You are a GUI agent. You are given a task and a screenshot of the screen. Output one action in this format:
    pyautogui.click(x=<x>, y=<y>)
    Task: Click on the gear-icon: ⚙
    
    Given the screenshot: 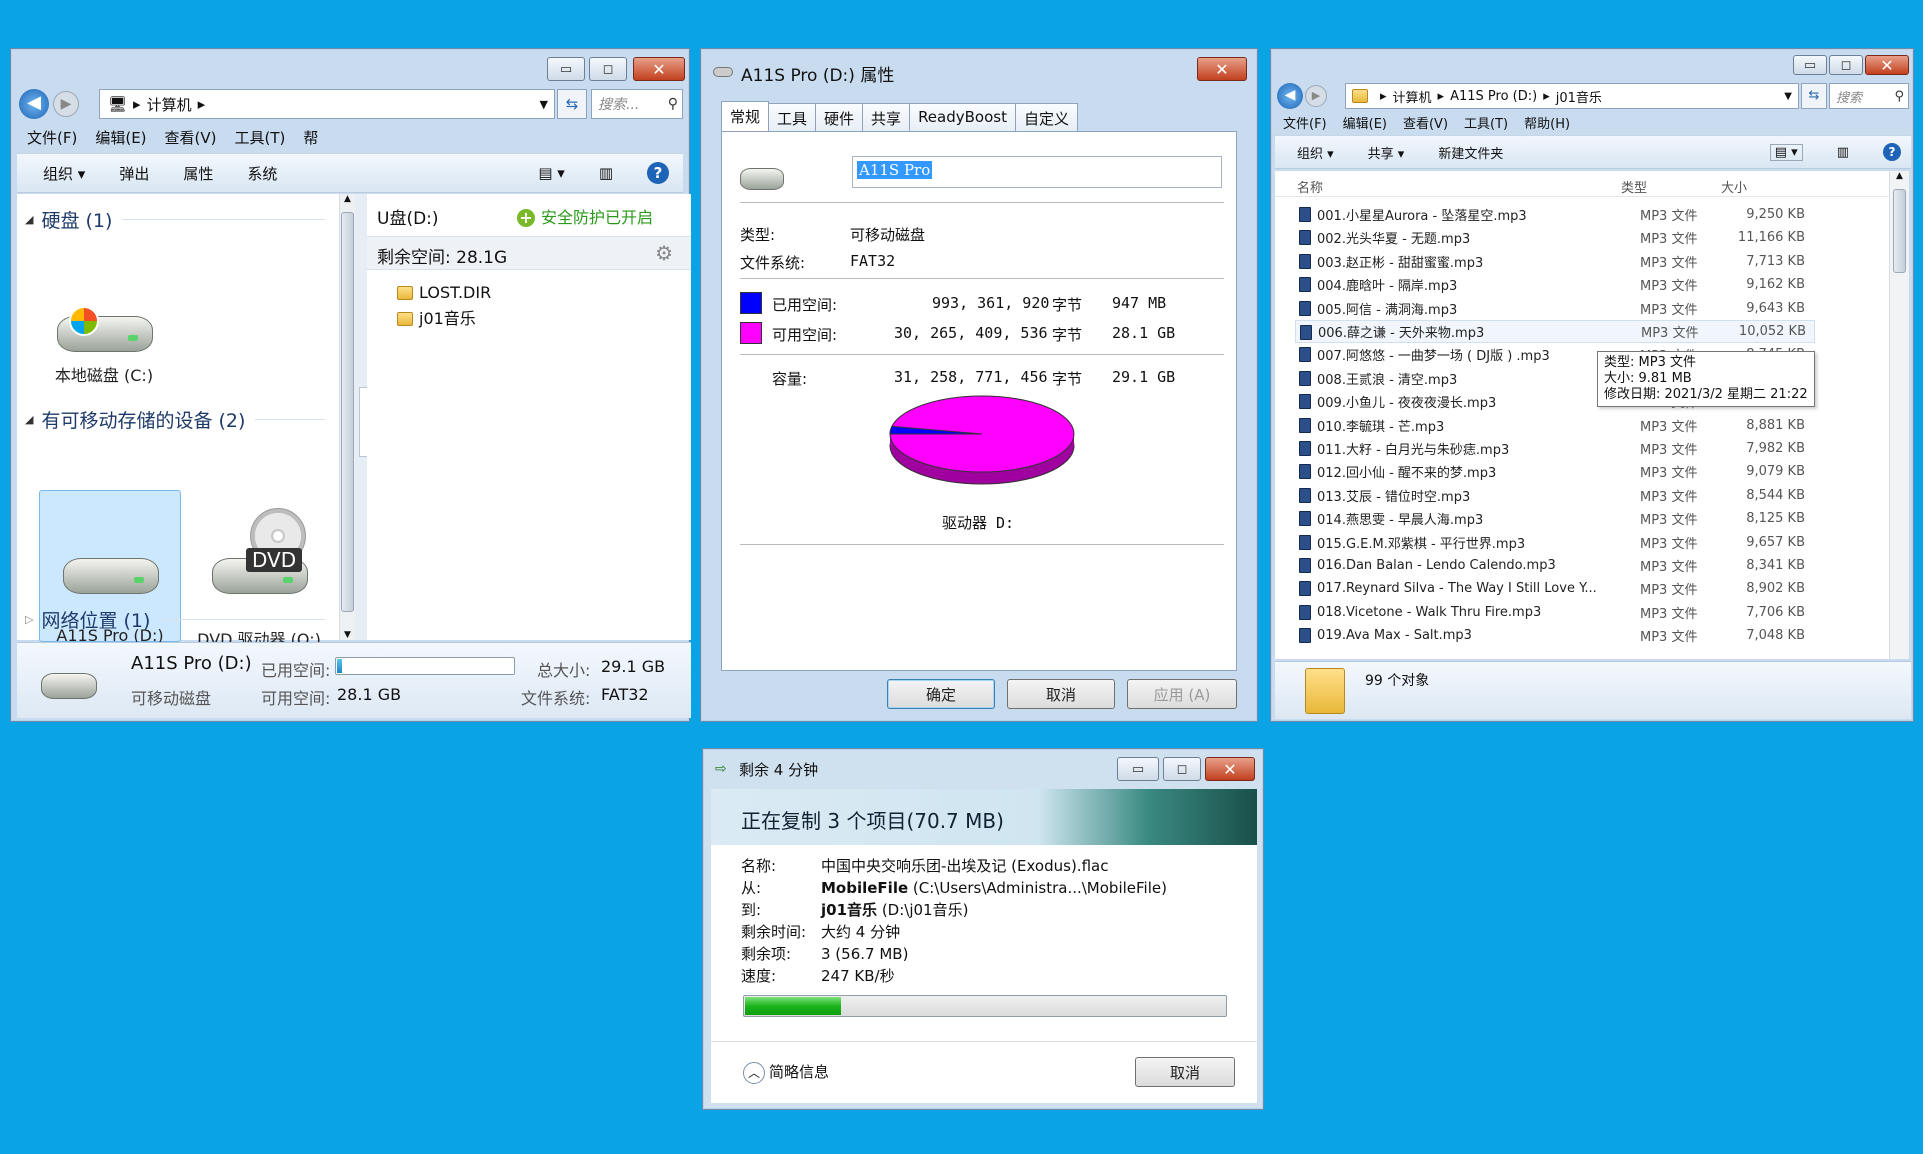 What is the action you would take?
    pyautogui.click(x=664, y=253)
    